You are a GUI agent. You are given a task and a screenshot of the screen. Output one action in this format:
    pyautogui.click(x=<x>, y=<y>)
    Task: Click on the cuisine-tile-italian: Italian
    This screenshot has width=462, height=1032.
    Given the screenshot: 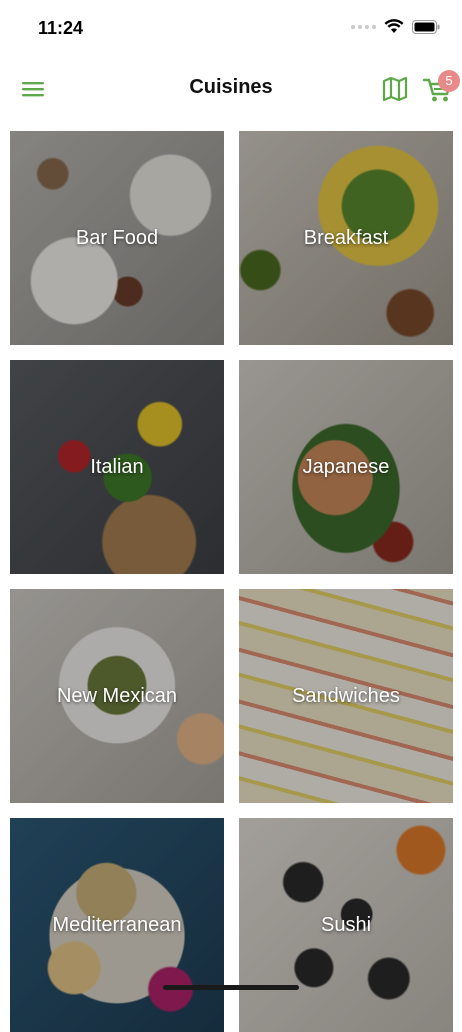 What is the action you would take?
    pyautogui.click(x=117, y=467)
    